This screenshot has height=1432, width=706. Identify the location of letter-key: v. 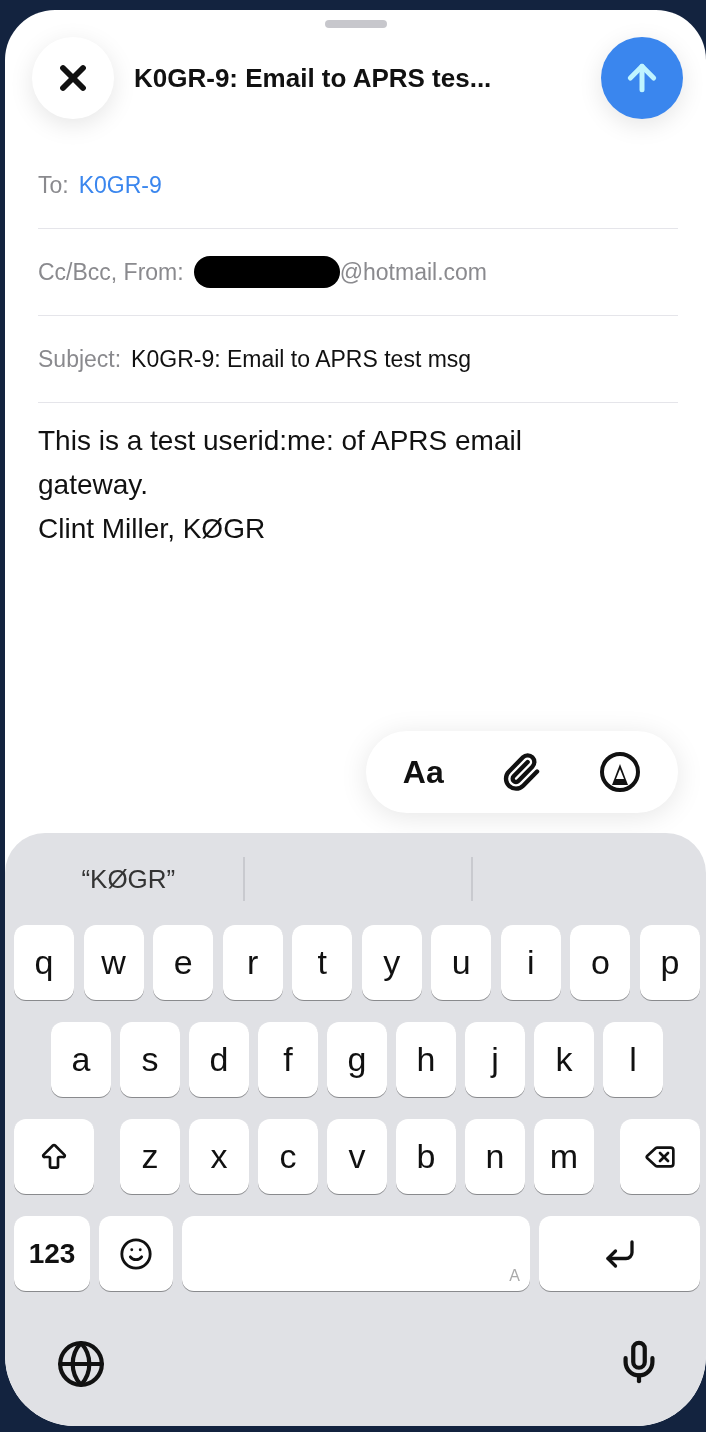
(357, 1156).